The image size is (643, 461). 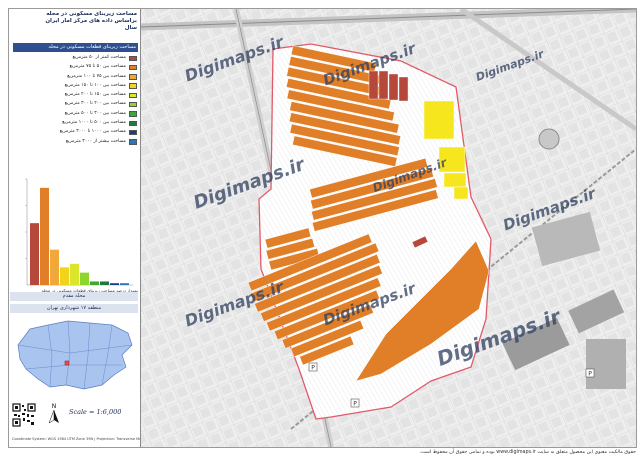 I want to click on legend-item: مساحت بین ۲۰۰ تا ۳۰۰ مترمربع, so click(x=75, y=104).